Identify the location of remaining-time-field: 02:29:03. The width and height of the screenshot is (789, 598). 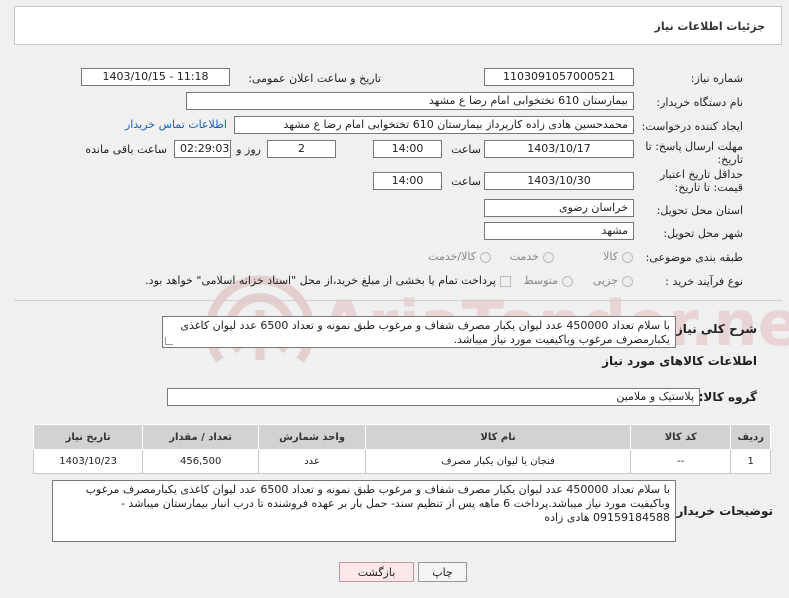
(202, 149).